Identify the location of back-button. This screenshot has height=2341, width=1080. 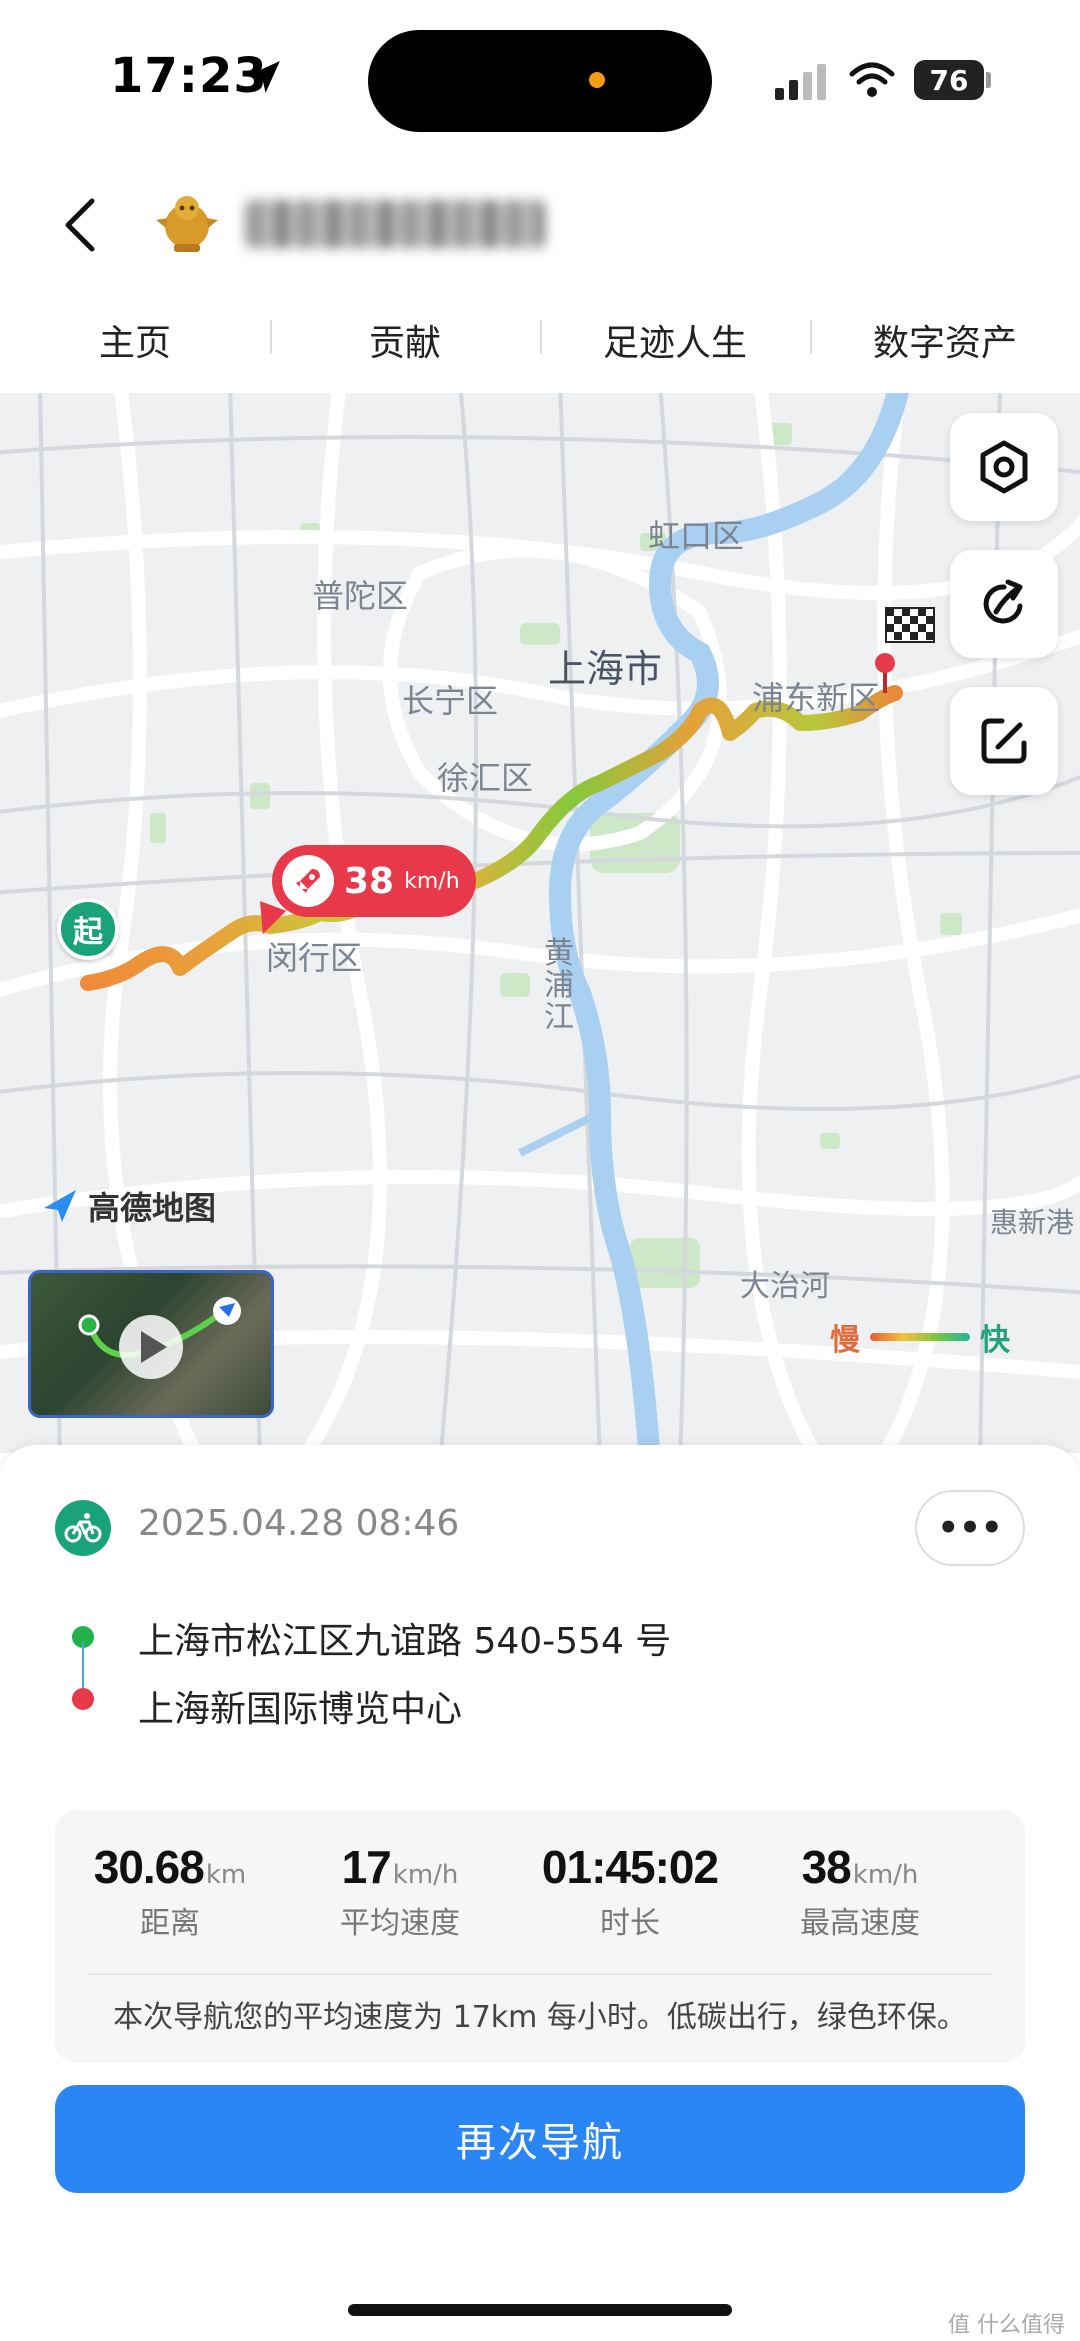
(85, 225).